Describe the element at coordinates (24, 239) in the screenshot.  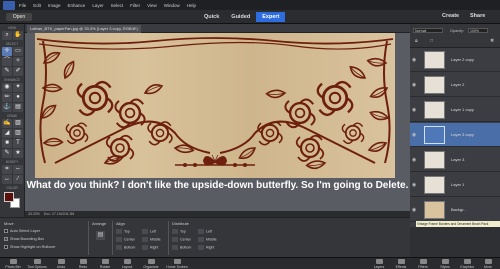
I see `show-bbox-checkbox: ✓ Show Bounding Box` at that location.